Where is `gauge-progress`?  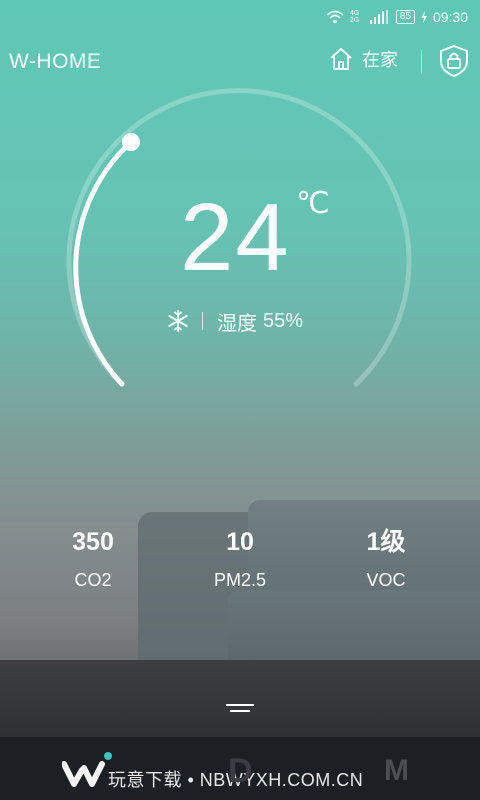
gauge-progress is located at coordinates (103, 263).